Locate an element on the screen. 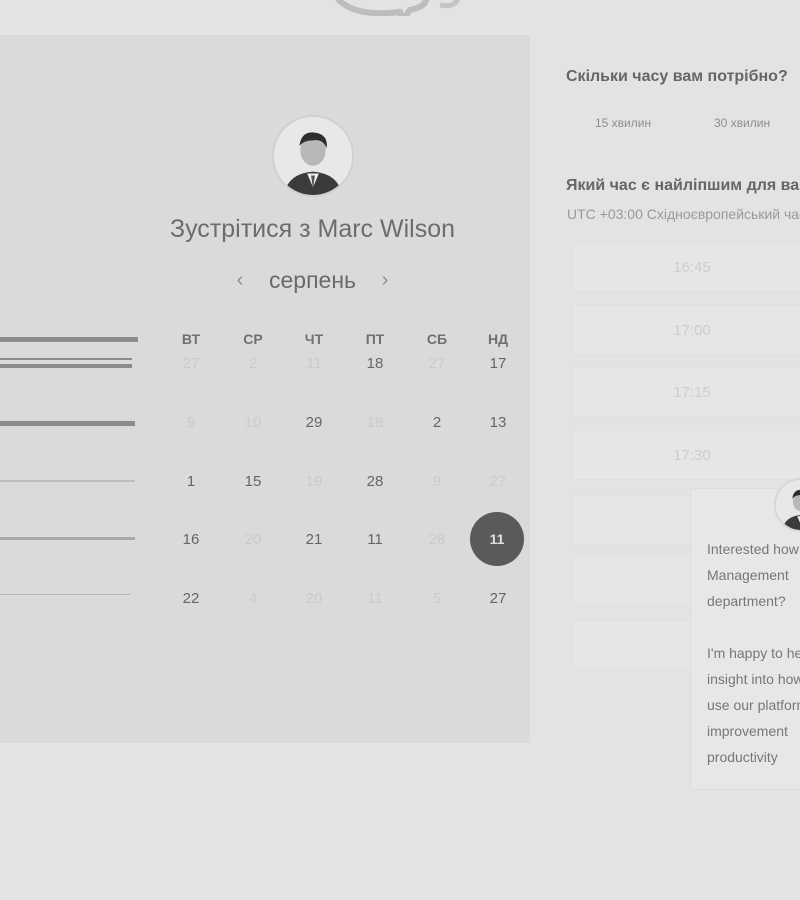  time-question: Який час є найліпшим для вас? is located at coordinates (683, 185).